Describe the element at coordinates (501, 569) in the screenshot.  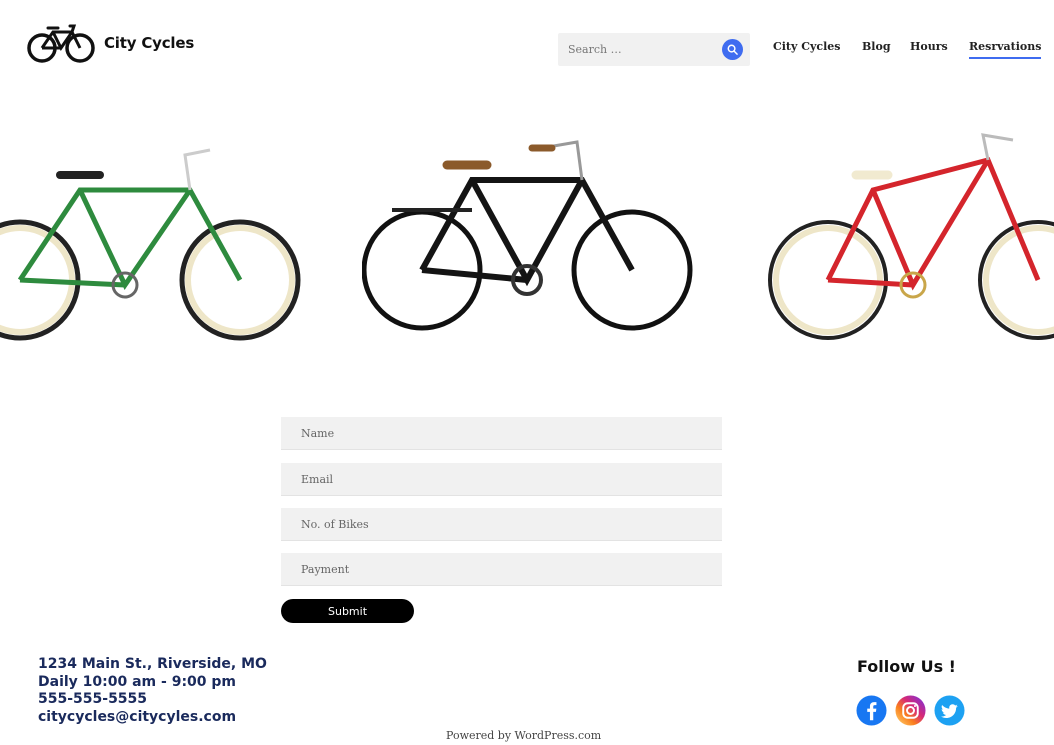
I see `payment-field` at that location.